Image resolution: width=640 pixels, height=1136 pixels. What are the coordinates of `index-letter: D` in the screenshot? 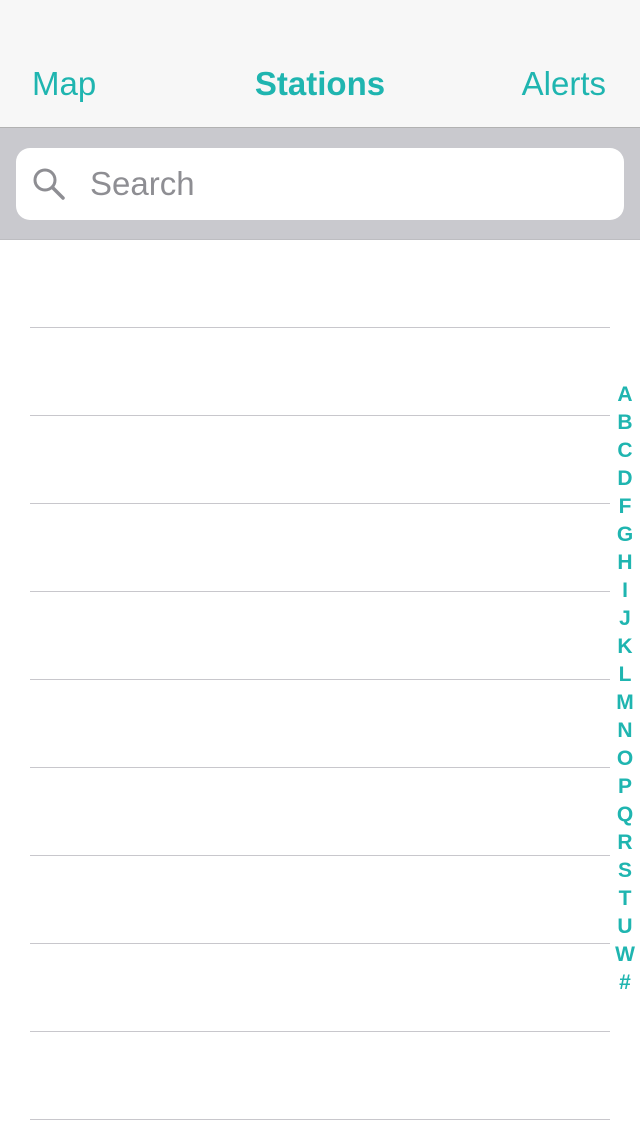 It's located at (624, 479).